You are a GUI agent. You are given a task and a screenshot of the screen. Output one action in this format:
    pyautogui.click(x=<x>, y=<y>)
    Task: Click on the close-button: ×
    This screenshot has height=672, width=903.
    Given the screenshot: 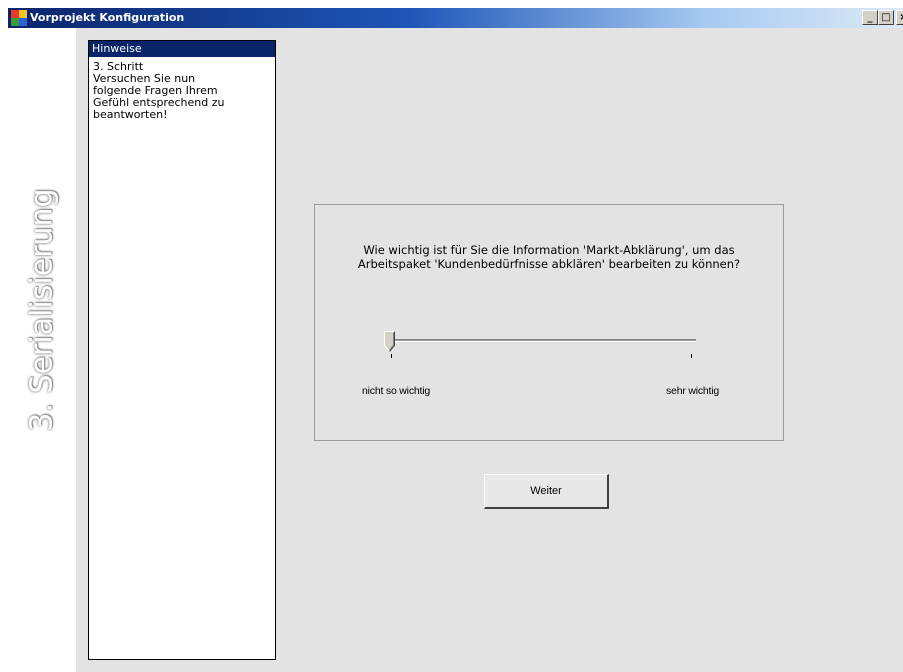 What is the action you would take?
    pyautogui.click(x=899, y=17)
    